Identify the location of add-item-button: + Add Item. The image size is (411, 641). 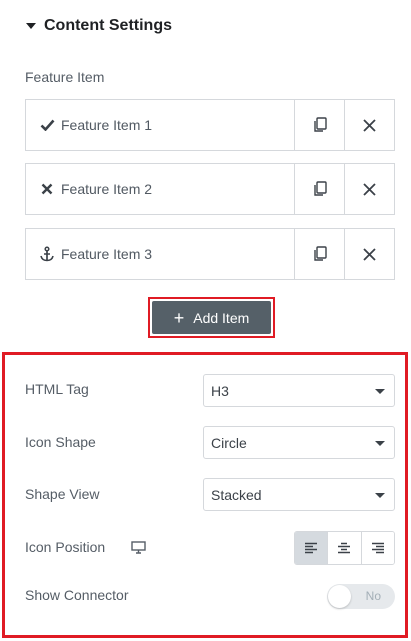
(211, 317).